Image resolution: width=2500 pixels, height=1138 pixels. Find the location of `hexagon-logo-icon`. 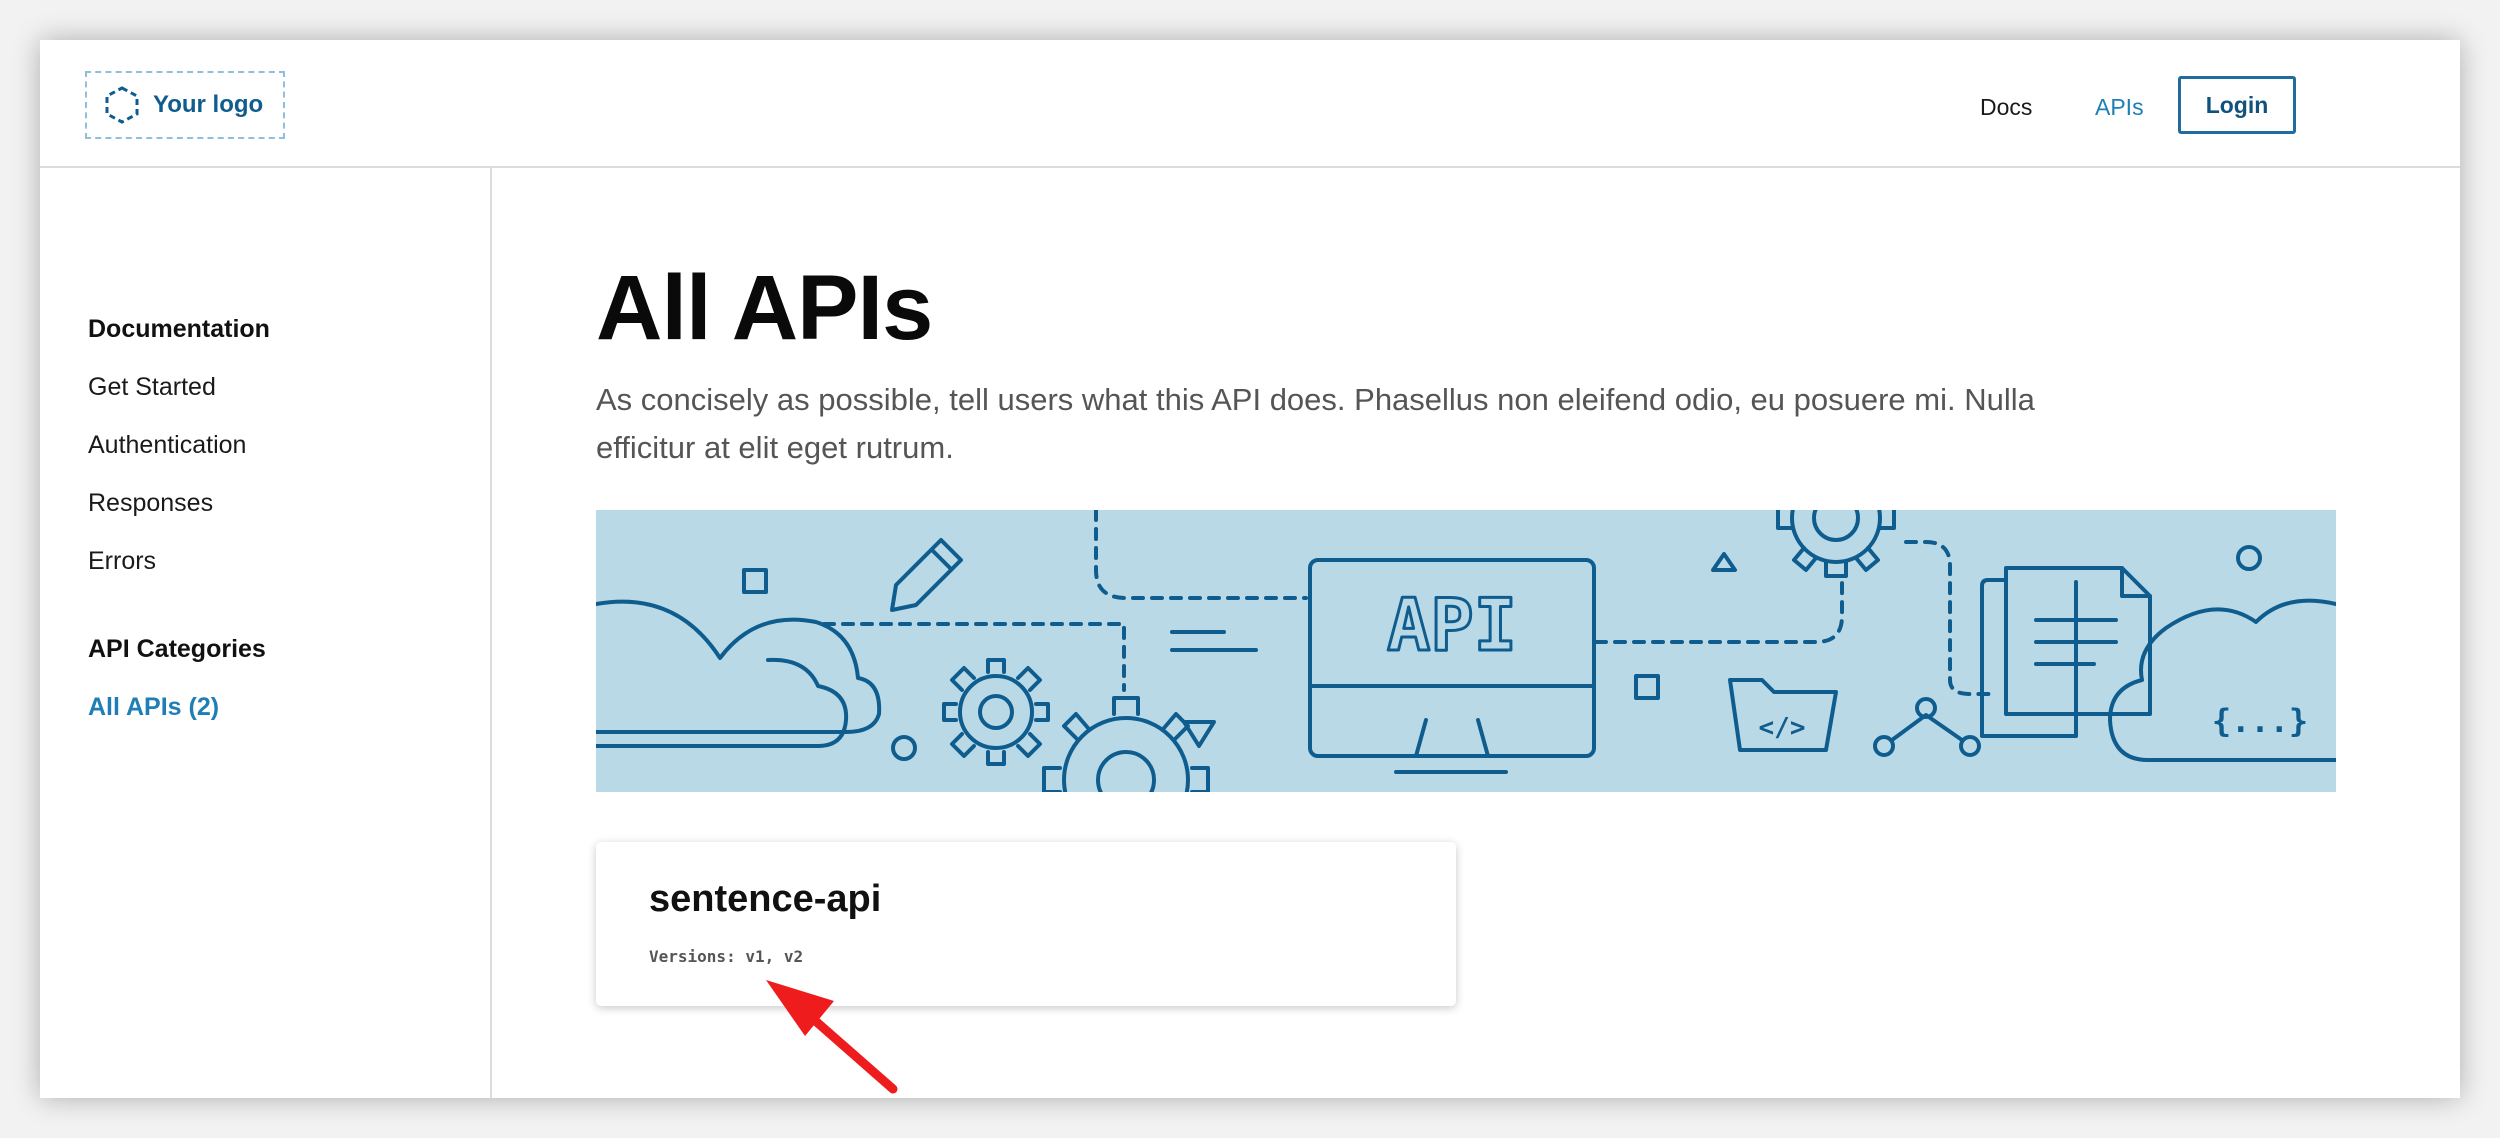

hexagon-logo-icon is located at coordinates (122, 105).